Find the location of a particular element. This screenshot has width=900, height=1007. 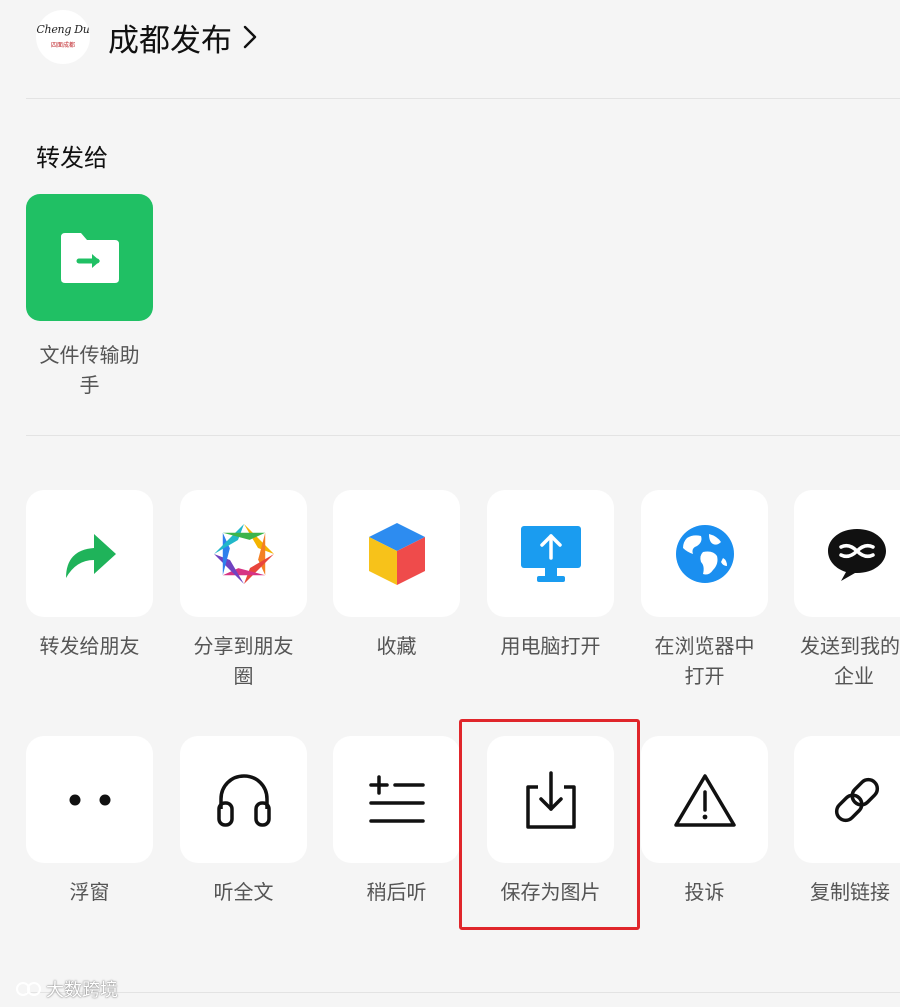

watermark: 大数跨境 is located at coordinates (67, 989).